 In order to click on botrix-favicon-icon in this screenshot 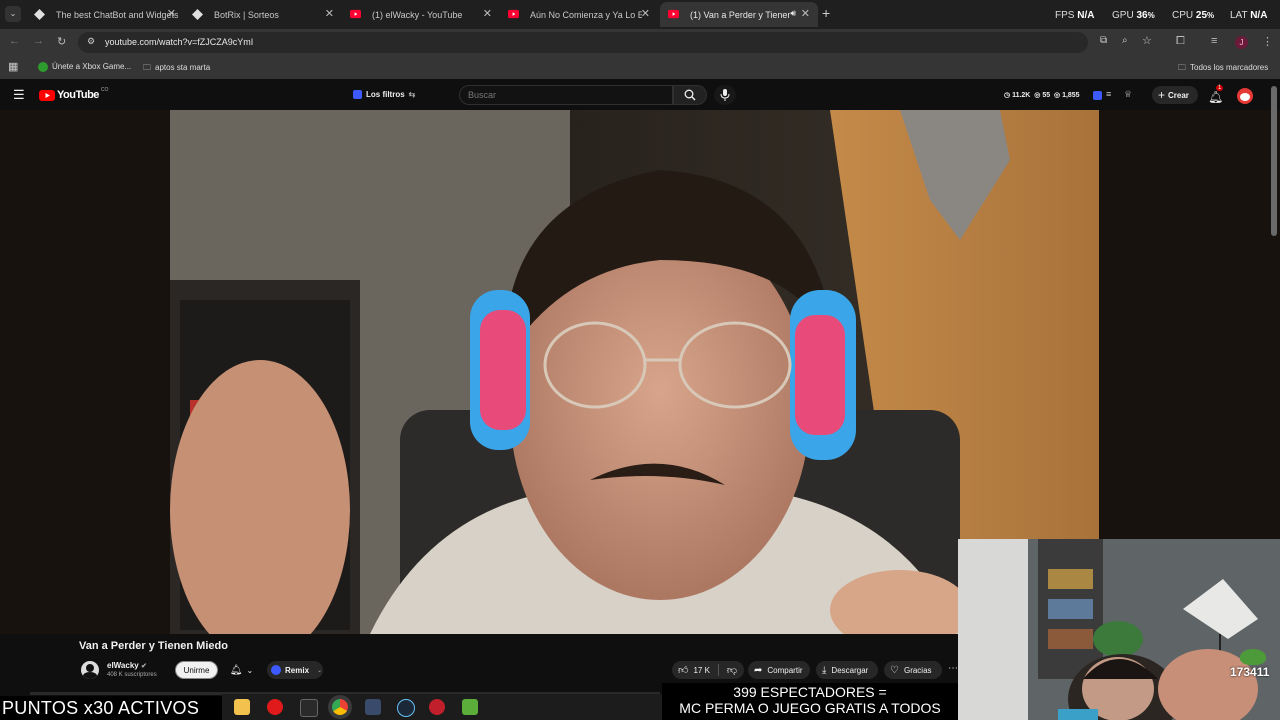, I will do `click(39, 14)`.